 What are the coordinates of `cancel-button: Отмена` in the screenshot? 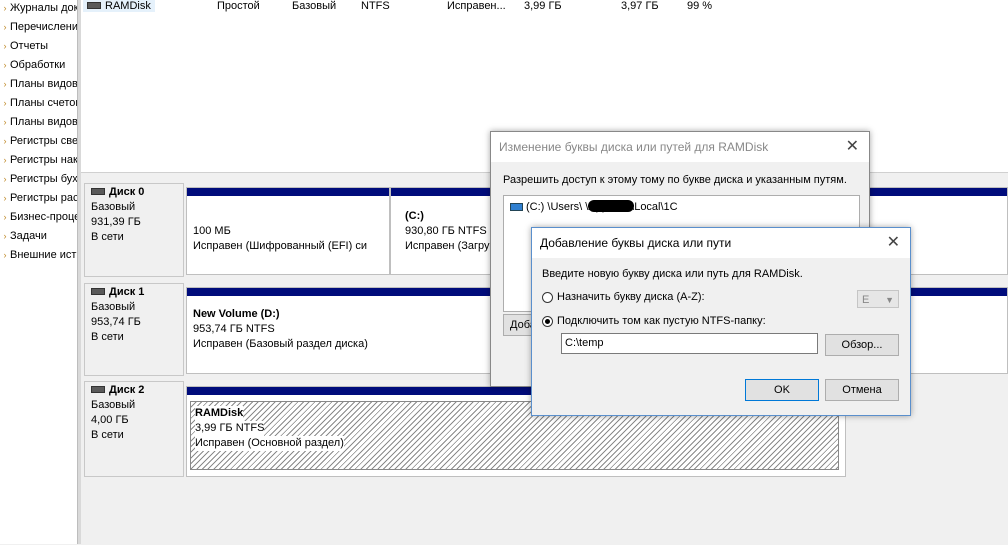 It's located at (862, 390).